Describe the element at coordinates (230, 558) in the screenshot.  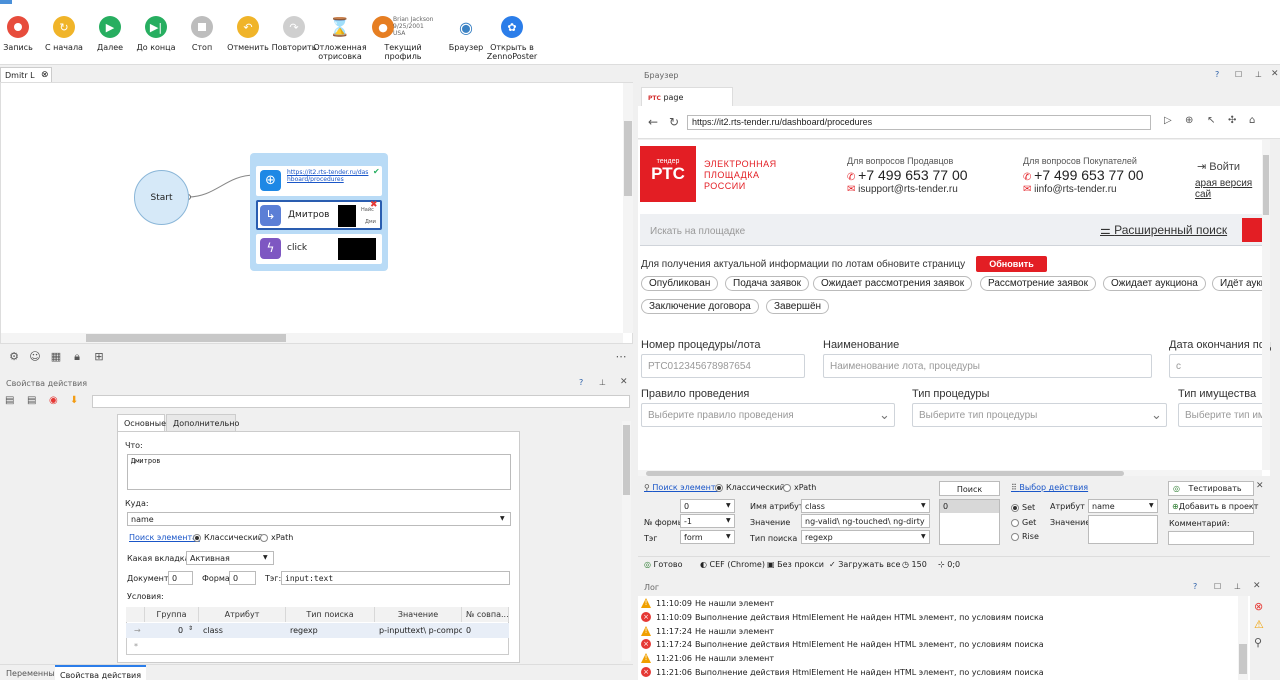
I see `which-tab-select: Активная ▼` at that location.